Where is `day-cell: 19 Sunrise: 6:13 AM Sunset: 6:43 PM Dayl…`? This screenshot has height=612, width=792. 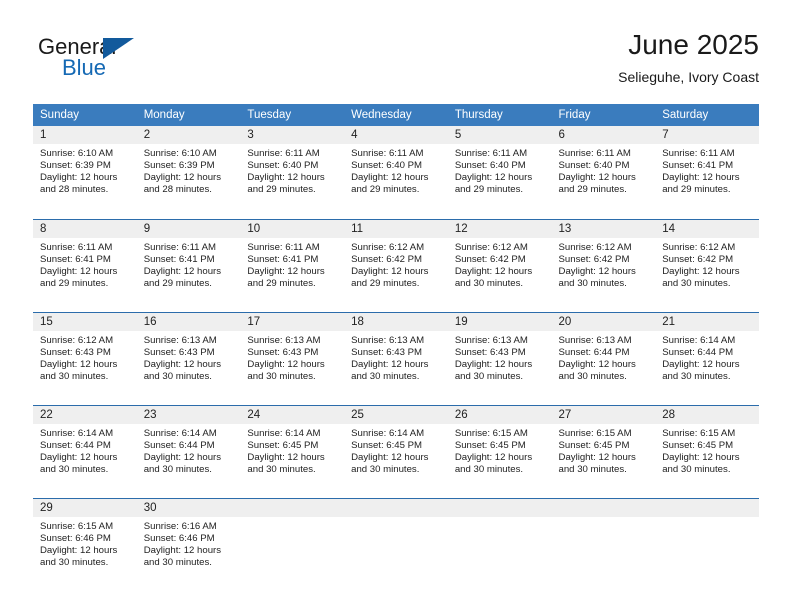 day-cell: 19 Sunrise: 6:13 AM Sunset: 6:43 PM Dayl… is located at coordinates (499, 358).